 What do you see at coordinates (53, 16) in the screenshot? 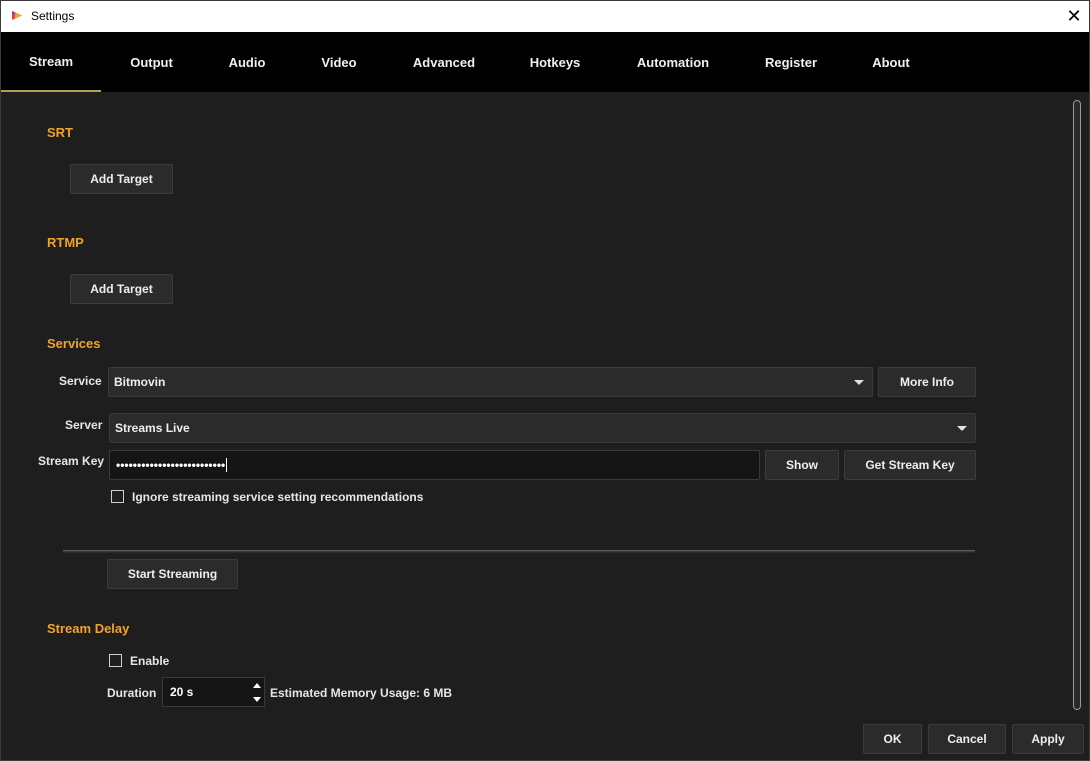
I see `window-title: Settings` at bounding box center [53, 16].